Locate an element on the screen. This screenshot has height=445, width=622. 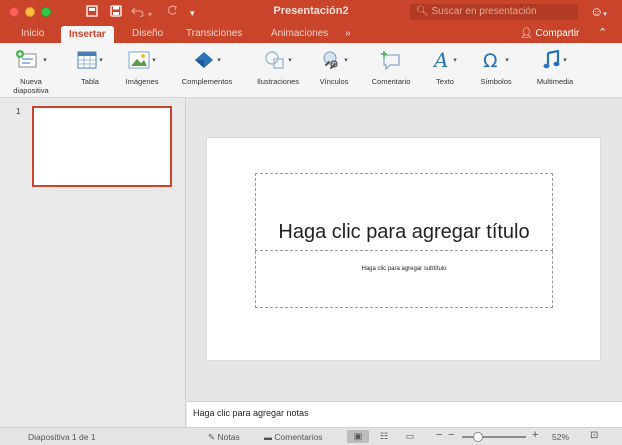
subtitle-placeholder-text: Haga clic para agregar subtítulo is located at coordinates (404, 269).